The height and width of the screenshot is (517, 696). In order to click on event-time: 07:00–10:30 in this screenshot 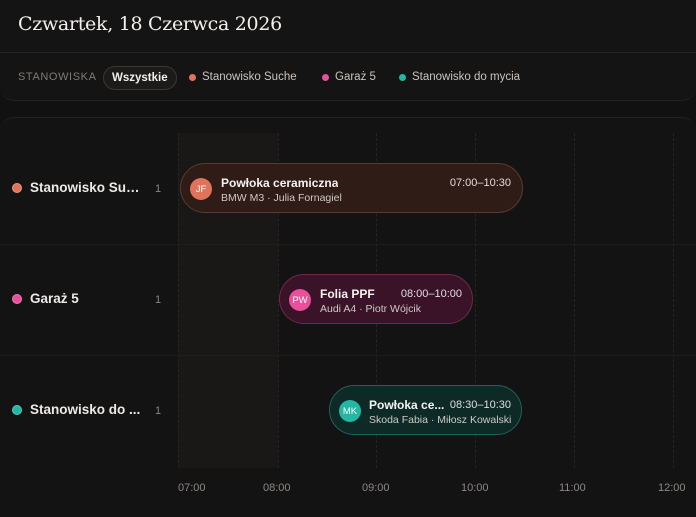, I will do `click(480, 183)`.